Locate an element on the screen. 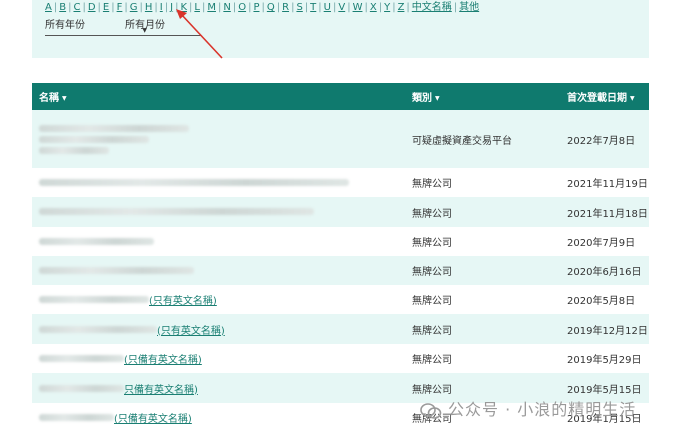 The height and width of the screenshot is (439, 700). letter-filter-link: R is located at coordinates (285, 7).